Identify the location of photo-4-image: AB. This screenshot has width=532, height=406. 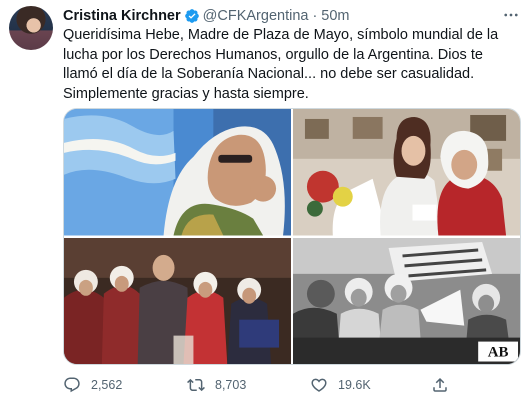
(406, 300).